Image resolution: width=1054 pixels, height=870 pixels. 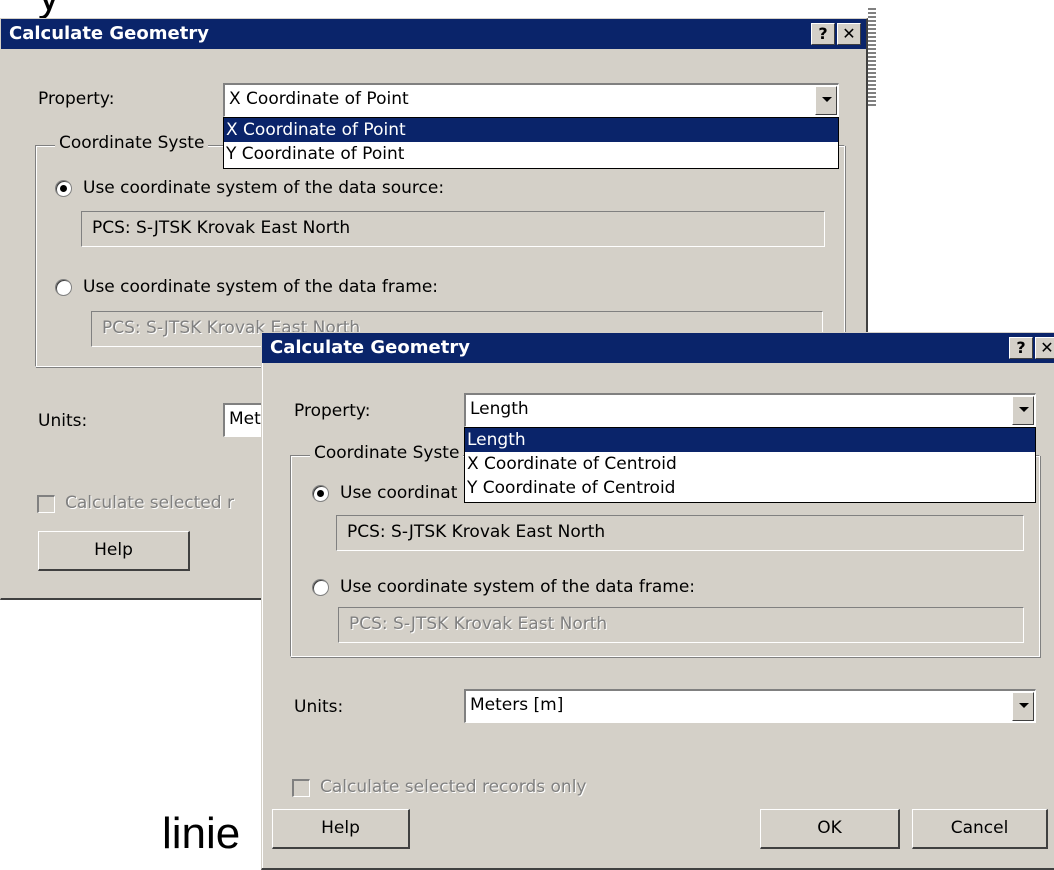 What do you see at coordinates (149, 503) in the screenshot?
I see `selected-records-label: Calculate selected r` at bounding box center [149, 503].